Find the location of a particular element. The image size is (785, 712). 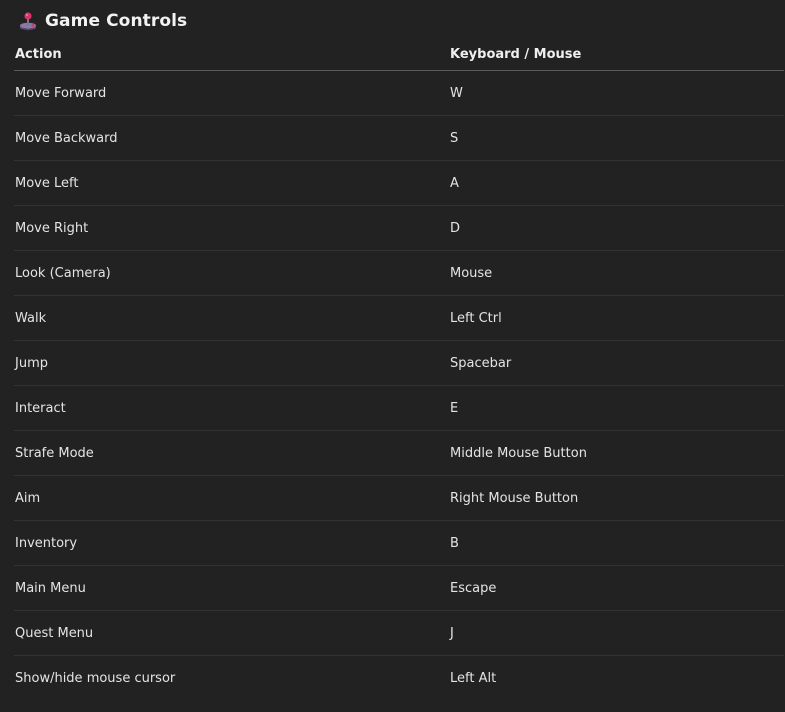

action-cell: Aim is located at coordinates (231, 498).